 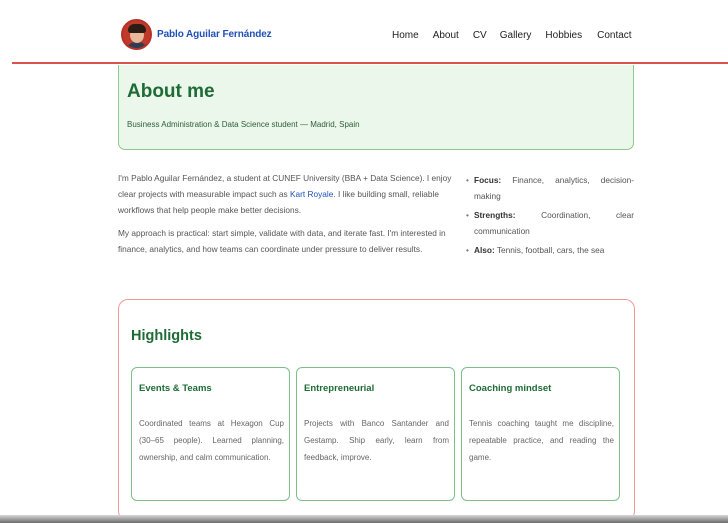 I want to click on card-title: Coaching mindset, so click(x=510, y=388).